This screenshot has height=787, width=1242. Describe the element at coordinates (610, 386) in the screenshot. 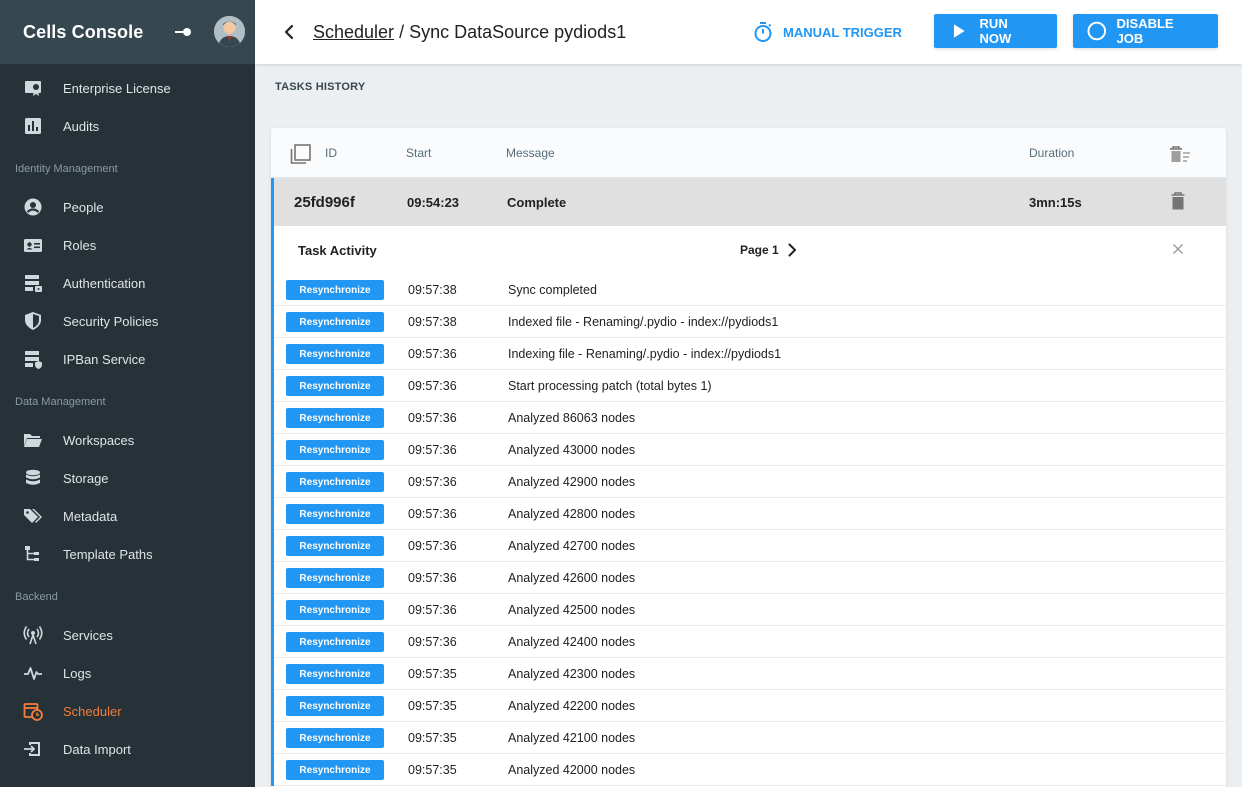

I see `activity-message: Start processing patch (total bytes 1)` at that location.